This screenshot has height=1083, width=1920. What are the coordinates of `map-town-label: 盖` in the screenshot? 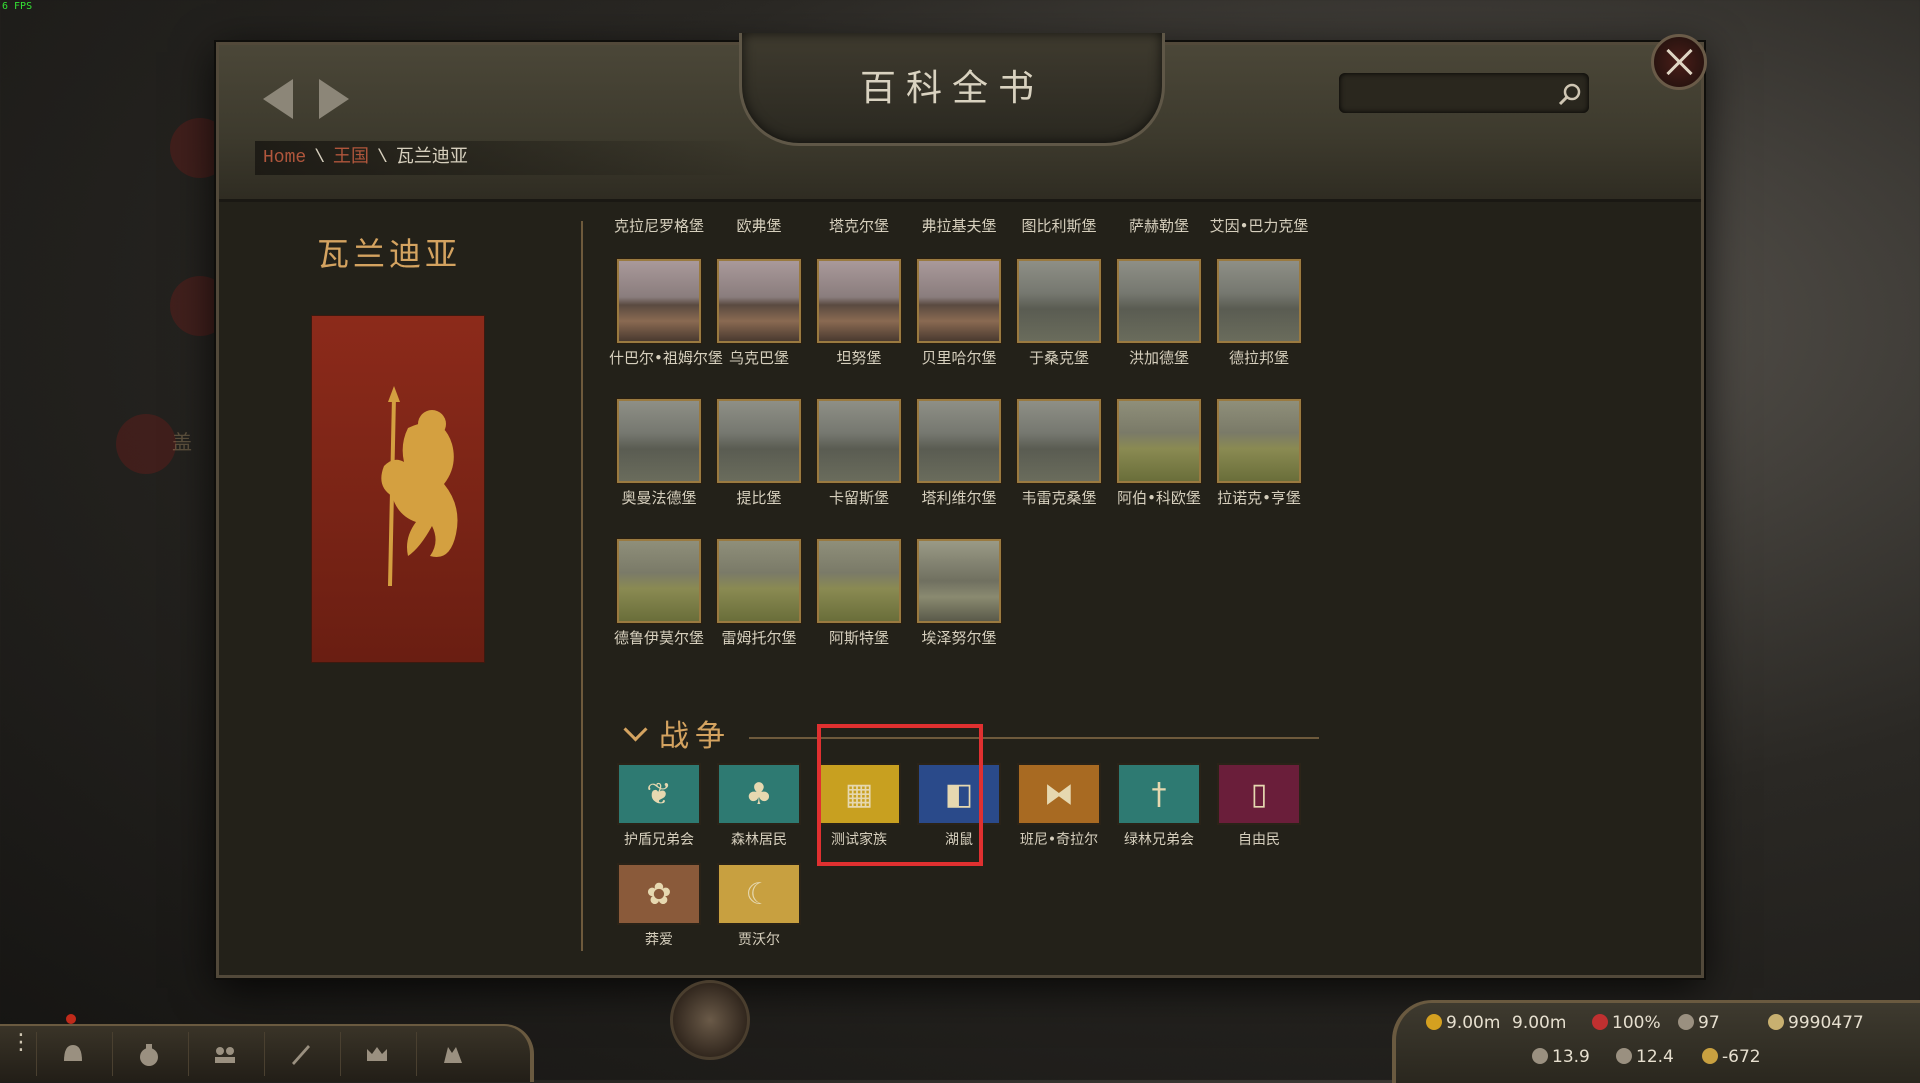 It's located at (182, 442).